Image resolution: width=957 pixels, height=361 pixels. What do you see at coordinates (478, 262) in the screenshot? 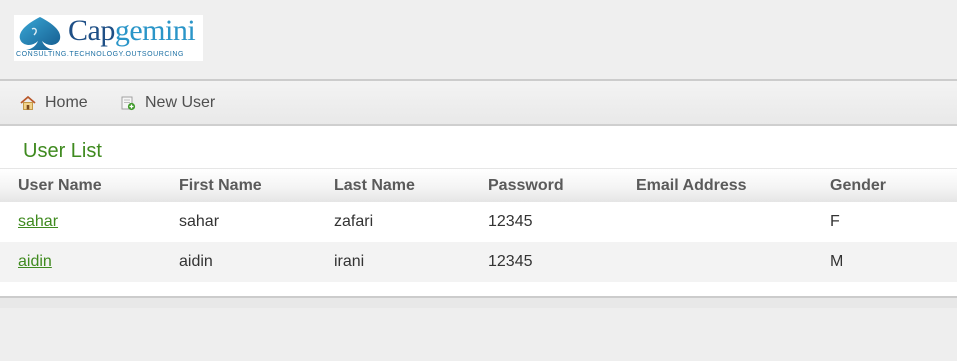
I see `table-row: aidin aidin irani 12345 M` at bounding box center [478, 262].